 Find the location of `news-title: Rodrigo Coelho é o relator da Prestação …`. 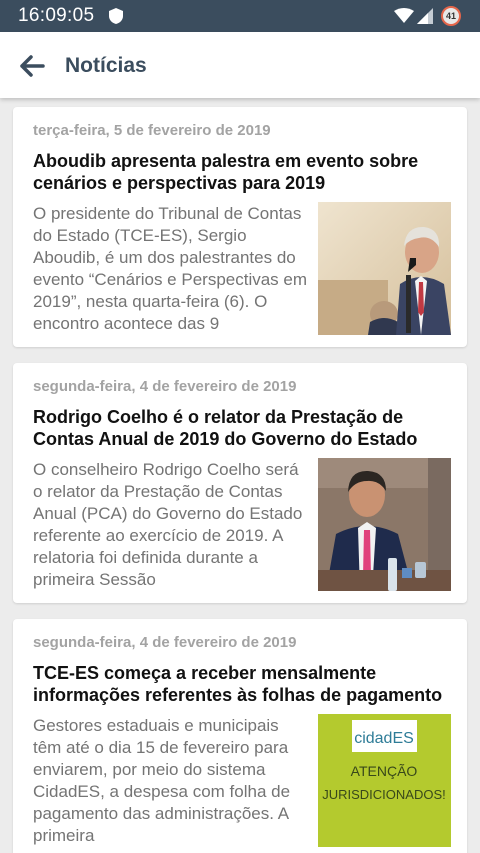

news-title: Rodrigo Coelho é o relator da Prestação … is located at coordinates (225, 428).